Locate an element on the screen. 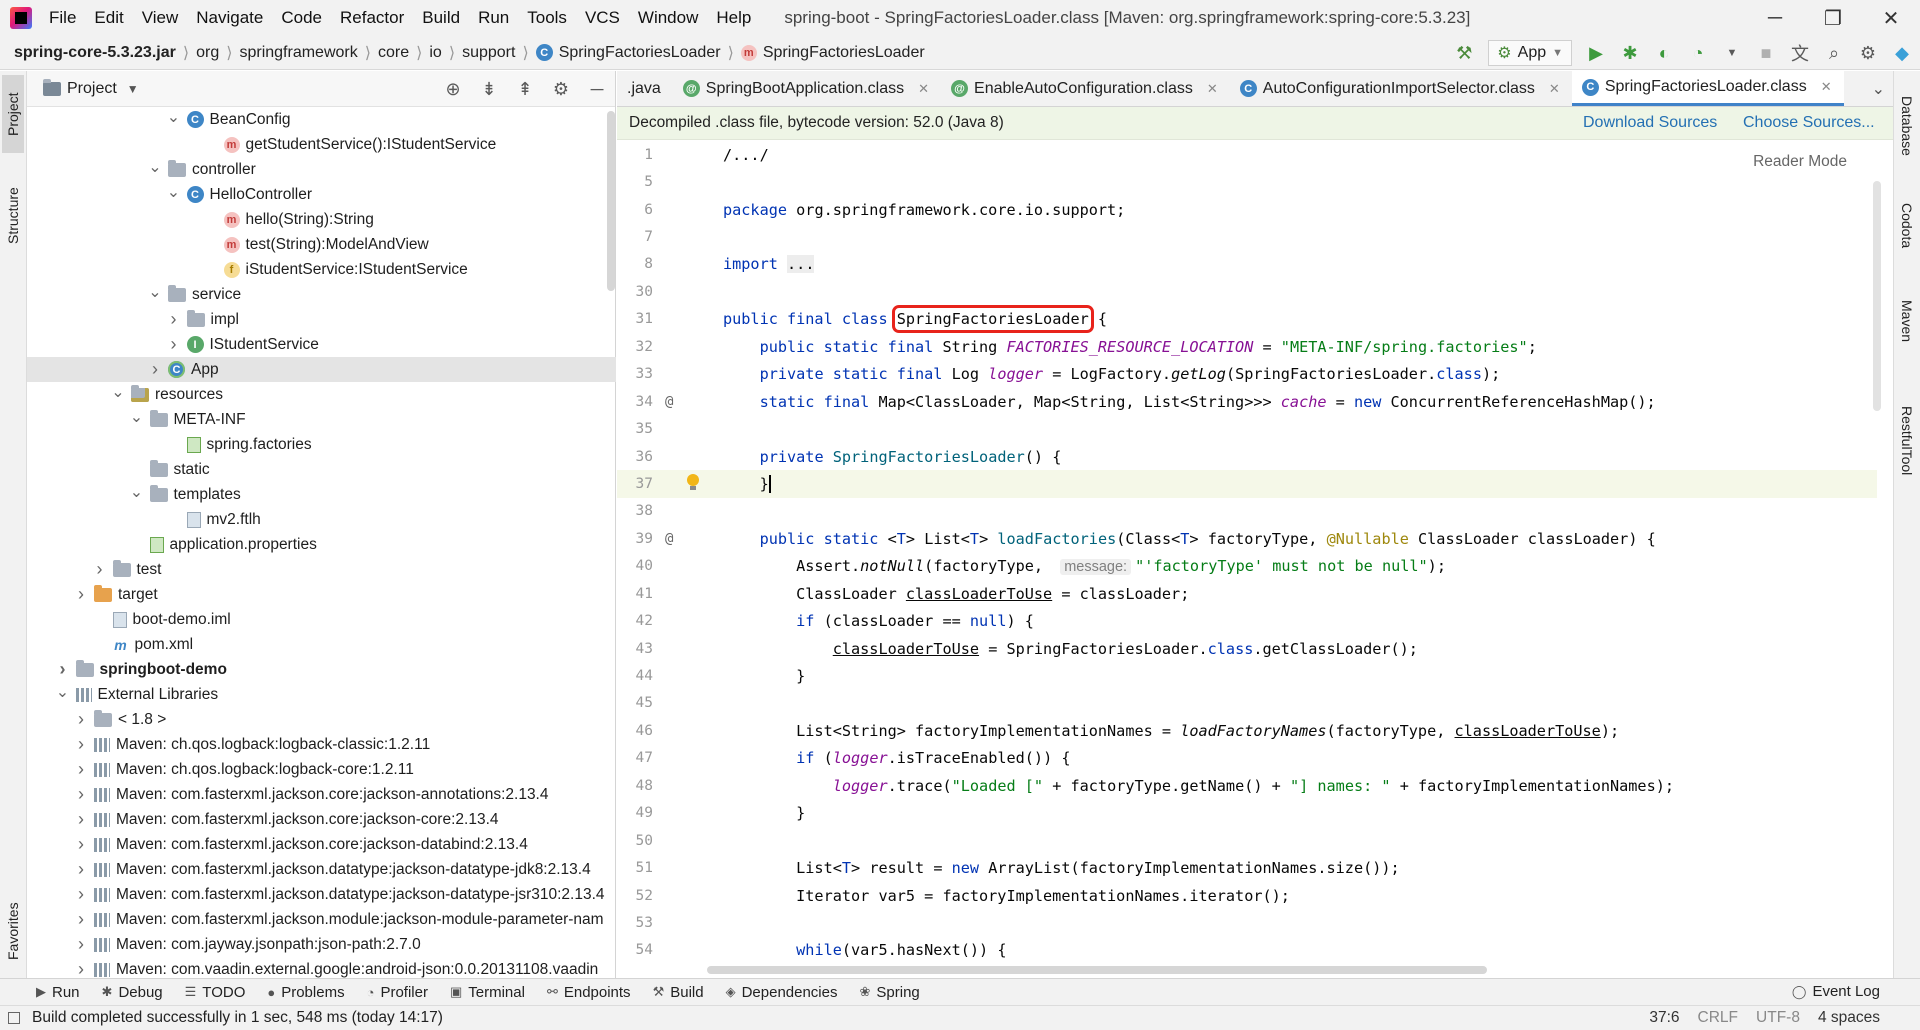 This screenshot has height=1030, width=1920. tree-item: › target is located at coordinates (321, 594).